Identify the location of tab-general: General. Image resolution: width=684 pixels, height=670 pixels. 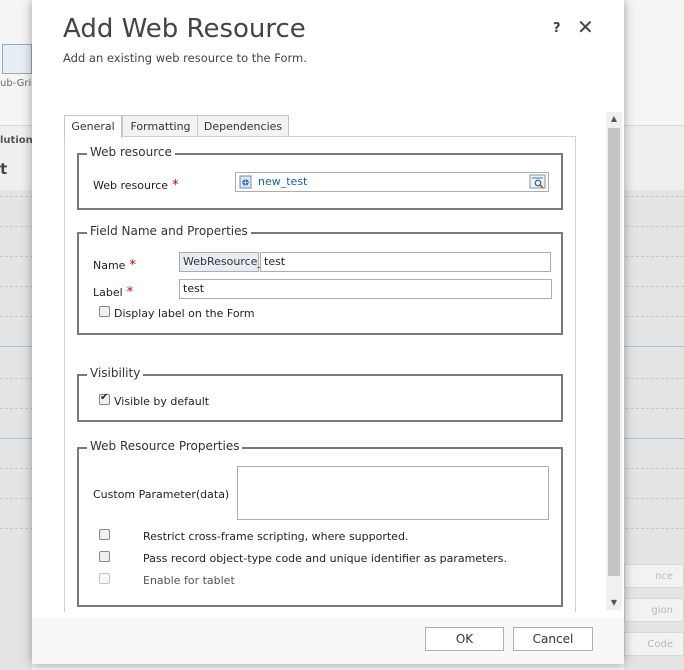
(93, 126).